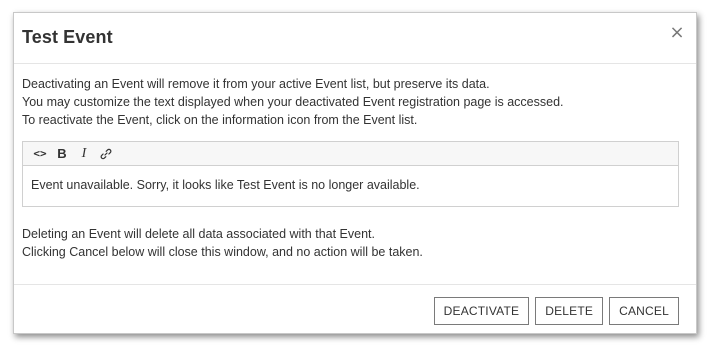  I want to click on dialog-title: Test Event, so click(67, 37).